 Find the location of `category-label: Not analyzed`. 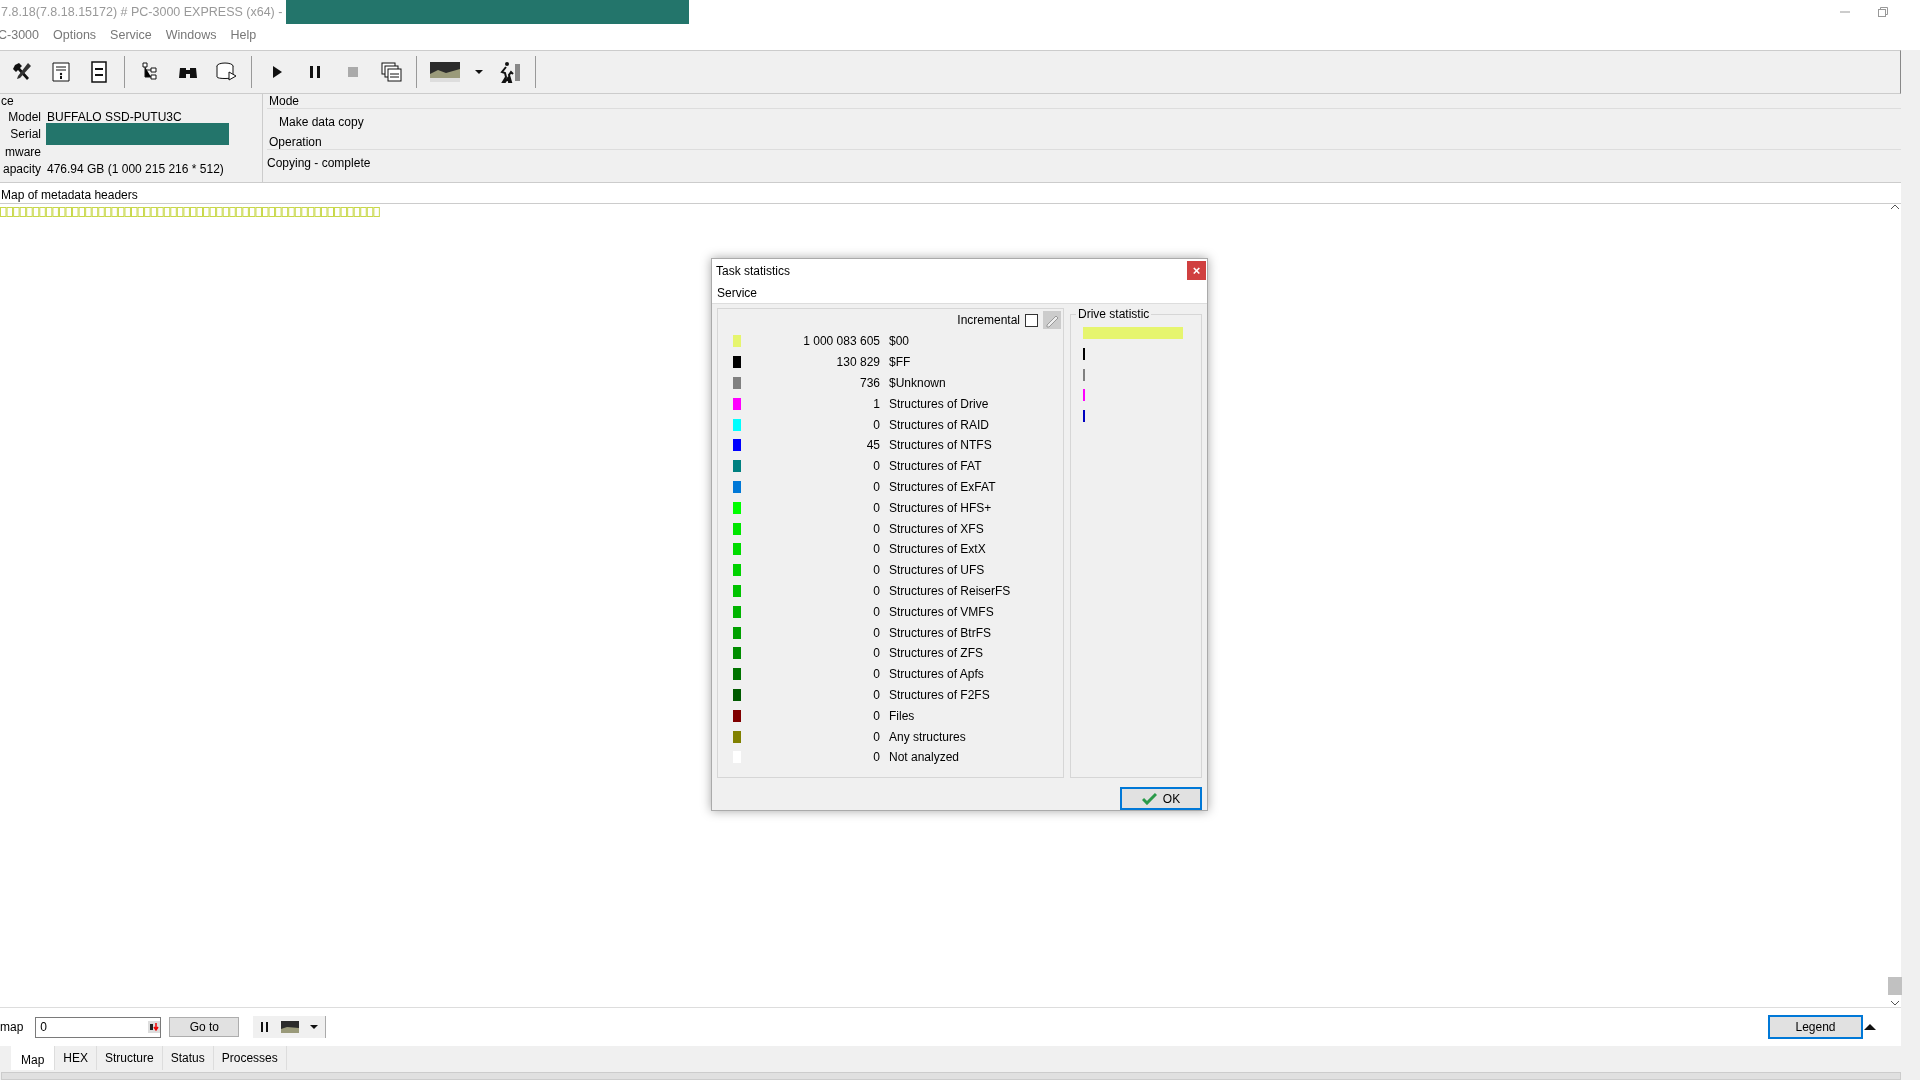

category-label: Not analyzed is located at coordinates (924, 757).